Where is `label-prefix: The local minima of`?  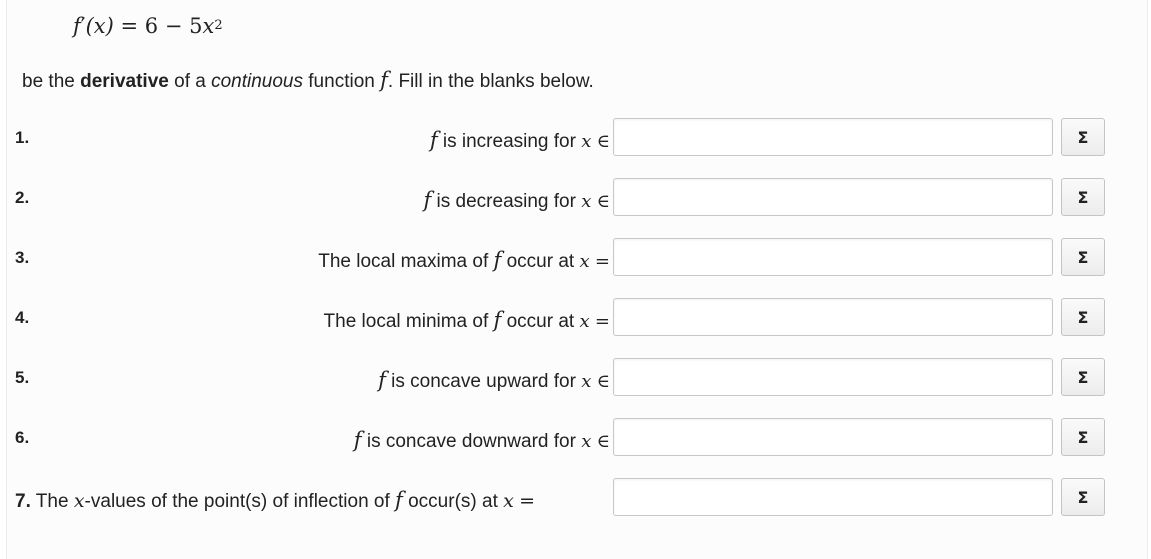 label-prefix: The local minima of is located at coordinates (408, 321).